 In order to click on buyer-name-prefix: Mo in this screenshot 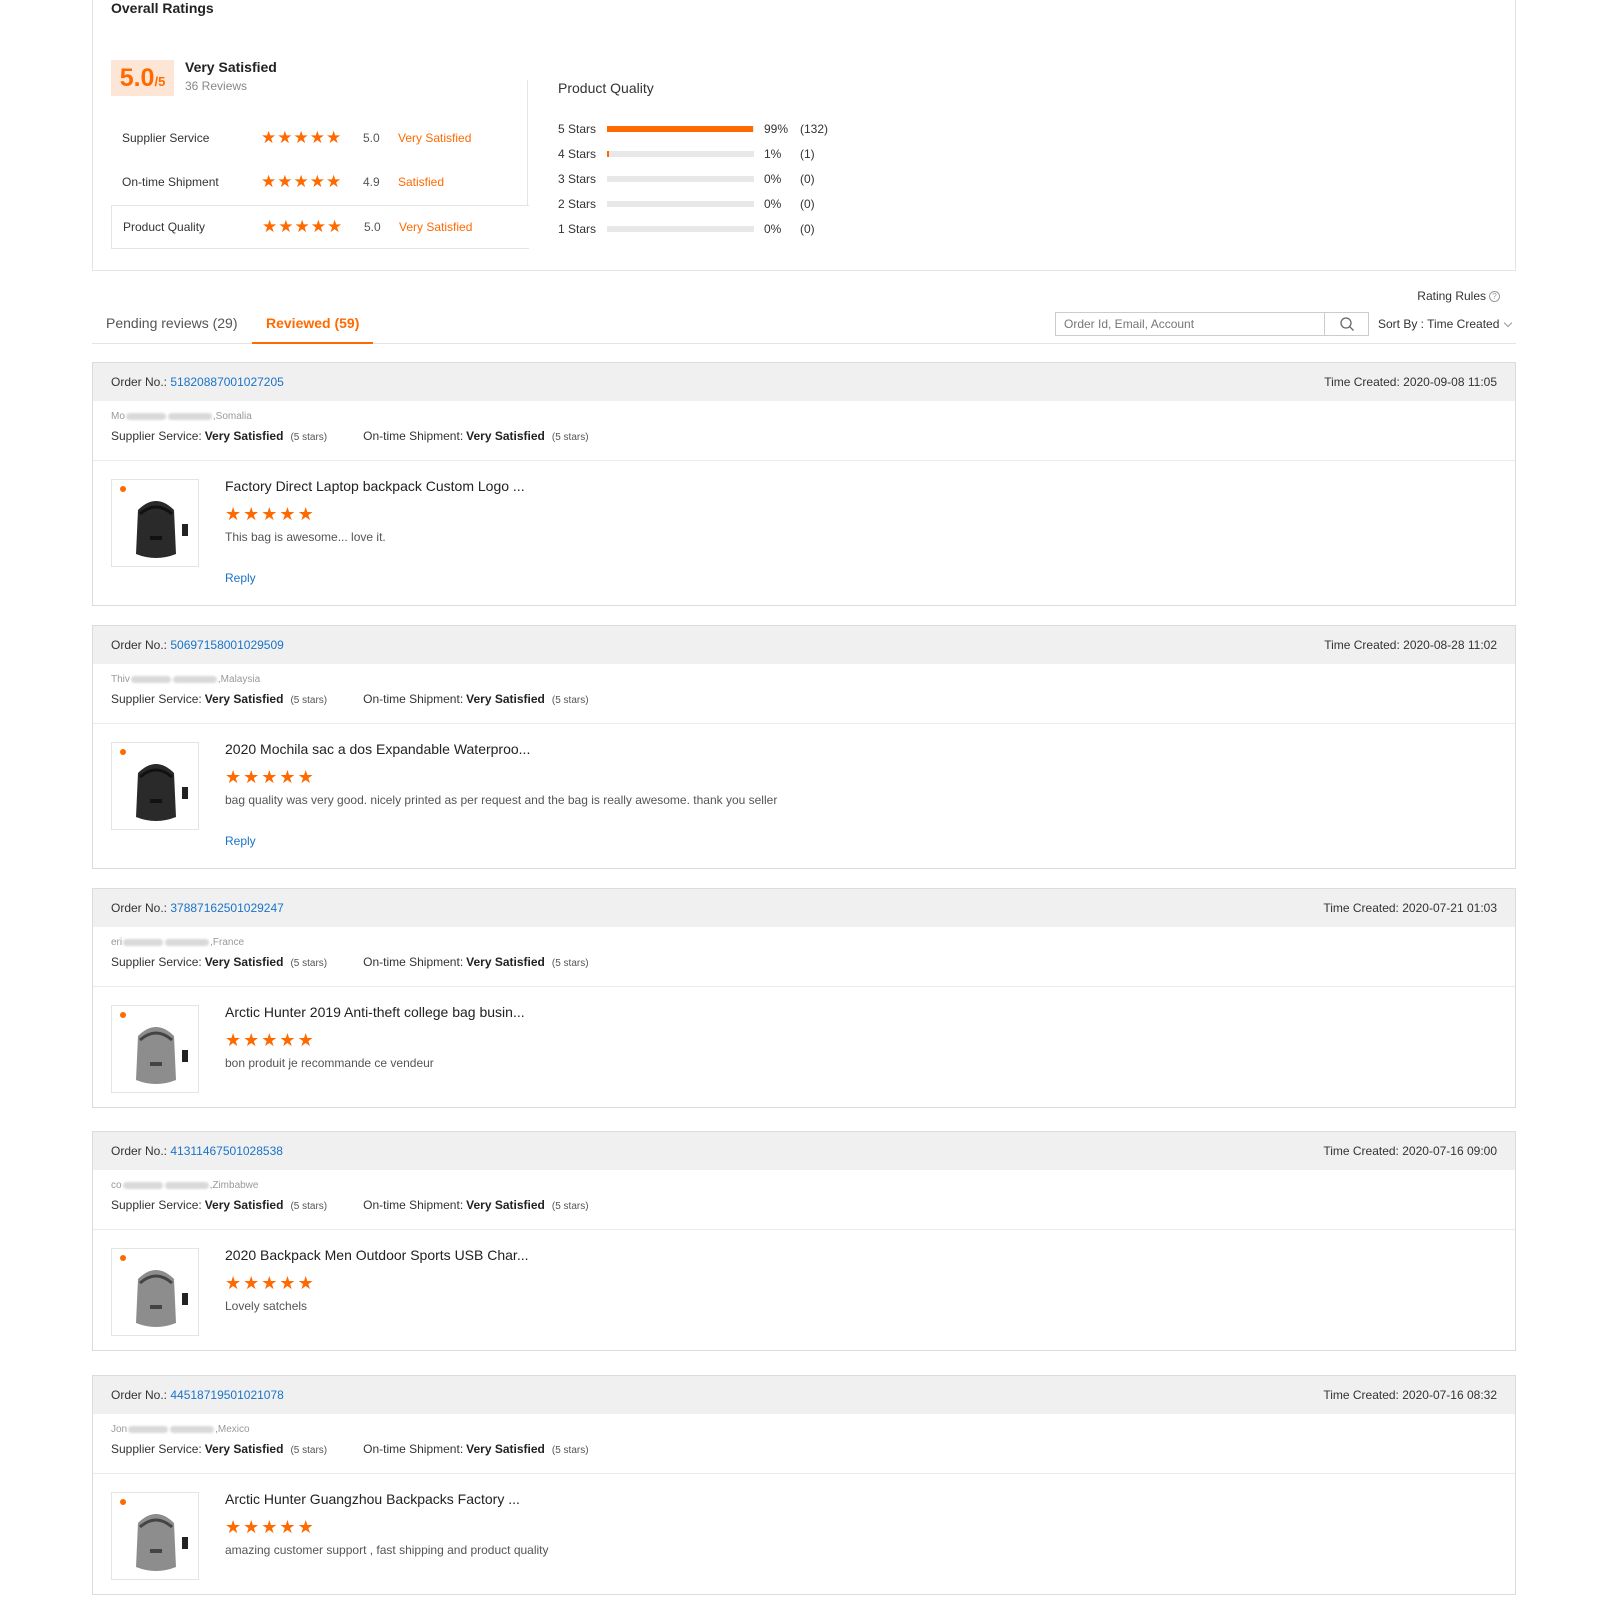, I will do `click(118, 416)`.